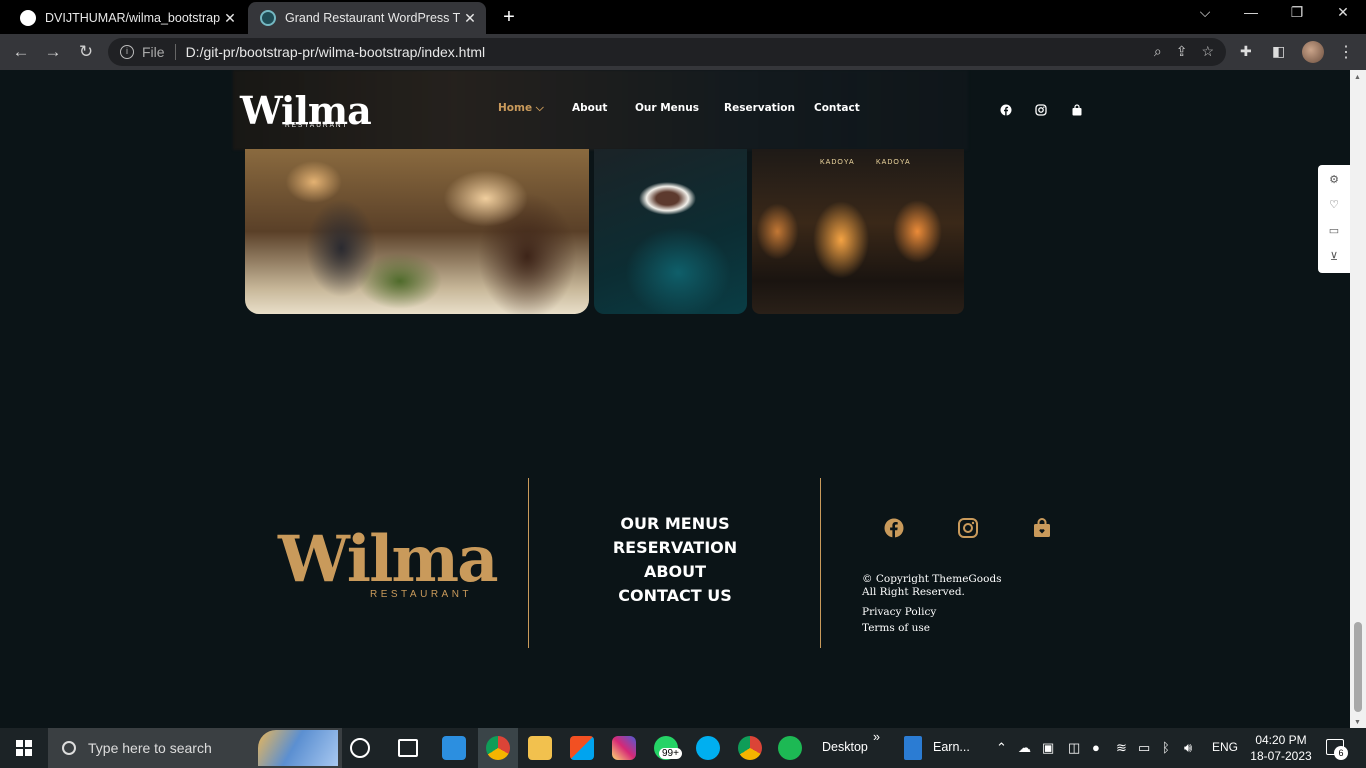 The width and height of the screenshot is (1366, 768). I want to click on site-favicon-icon, so click(268, 18).